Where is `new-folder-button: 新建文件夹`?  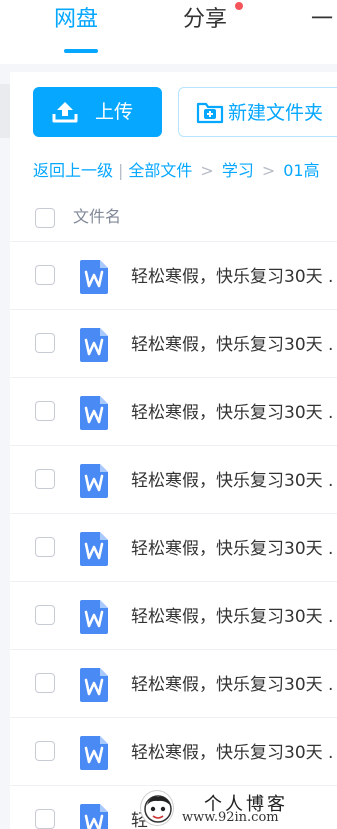
new-folder-button: 新建文件夹 is located at coordinates (257, 112).